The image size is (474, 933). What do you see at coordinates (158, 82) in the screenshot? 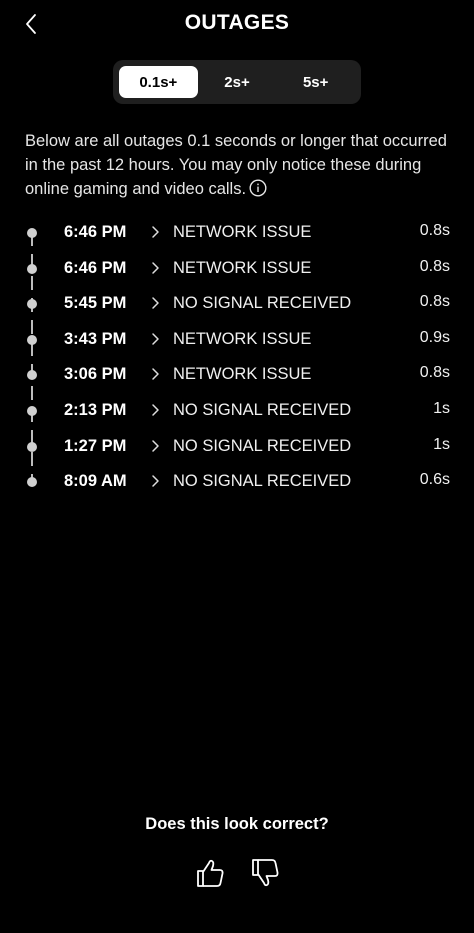
I see `filter-0-1s: 0.1s+` at bounding box center [158, 82].